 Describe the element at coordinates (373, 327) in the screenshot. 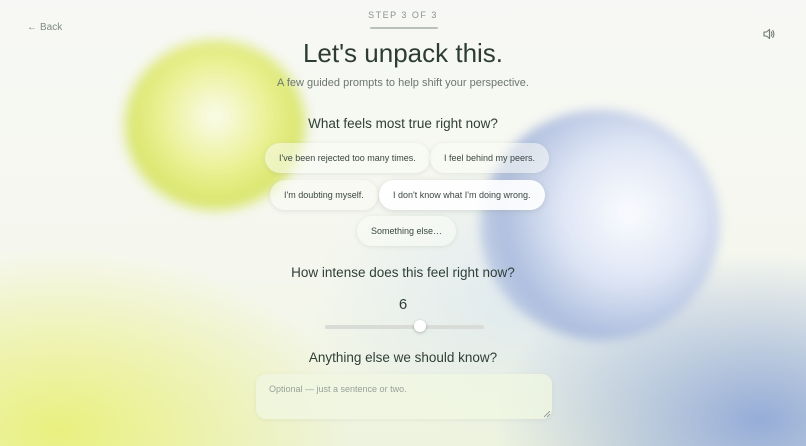

I see `intensity-slider-fill` at that location.